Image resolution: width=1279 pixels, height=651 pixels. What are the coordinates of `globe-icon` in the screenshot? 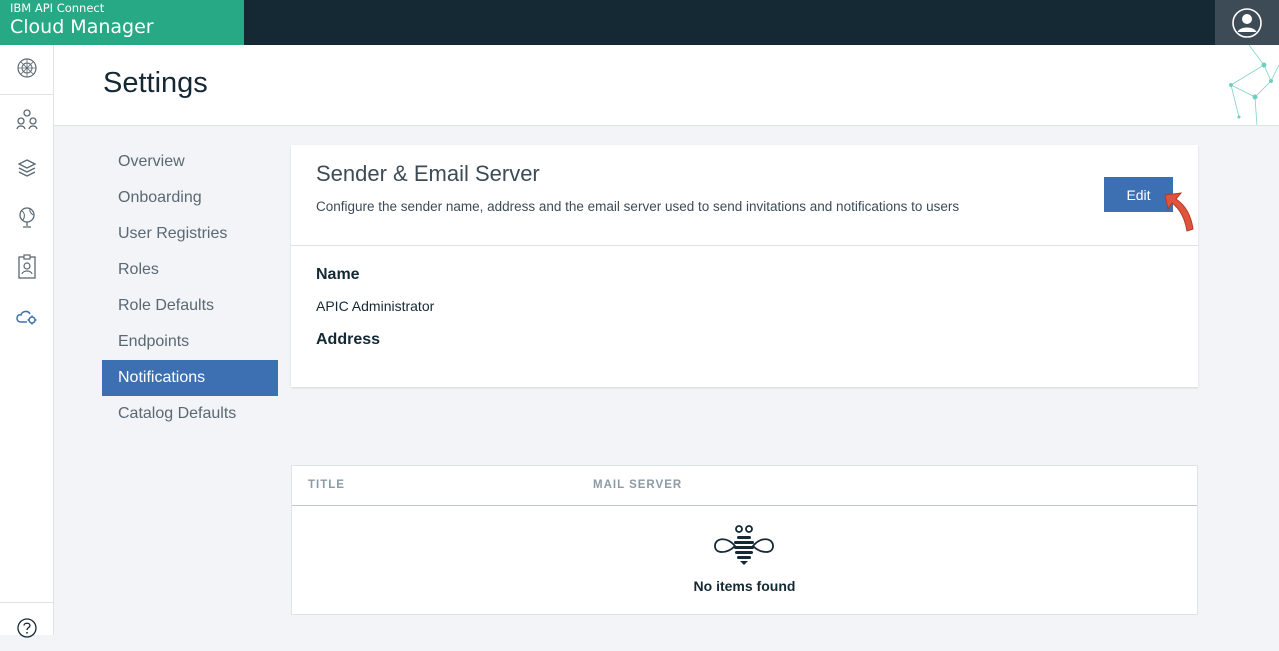 It's located at (26, 217).